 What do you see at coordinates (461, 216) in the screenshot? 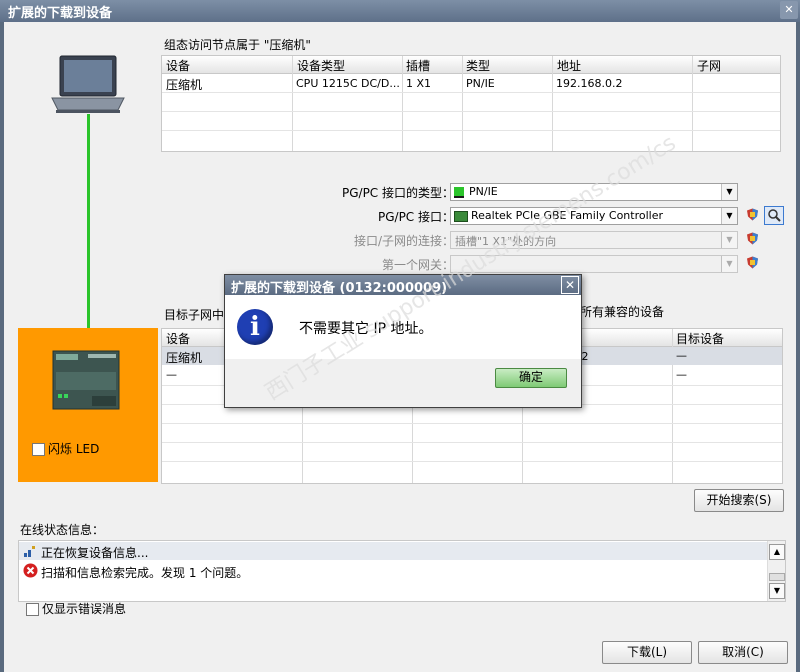
I see `network-card-icon` at bounding box center [461, 216].